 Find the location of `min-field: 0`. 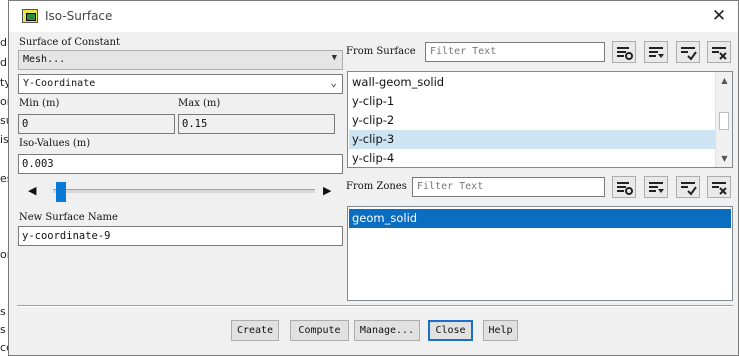

min-field: 0 is located at coordinates (96, 124).